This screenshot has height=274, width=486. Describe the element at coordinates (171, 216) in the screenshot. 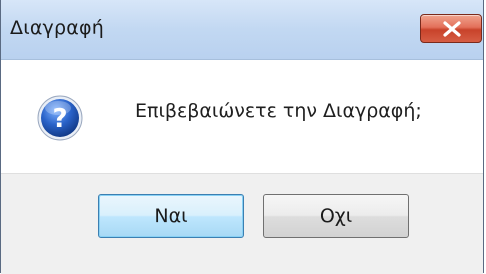

I see `yes-button: Ναι` at that location.